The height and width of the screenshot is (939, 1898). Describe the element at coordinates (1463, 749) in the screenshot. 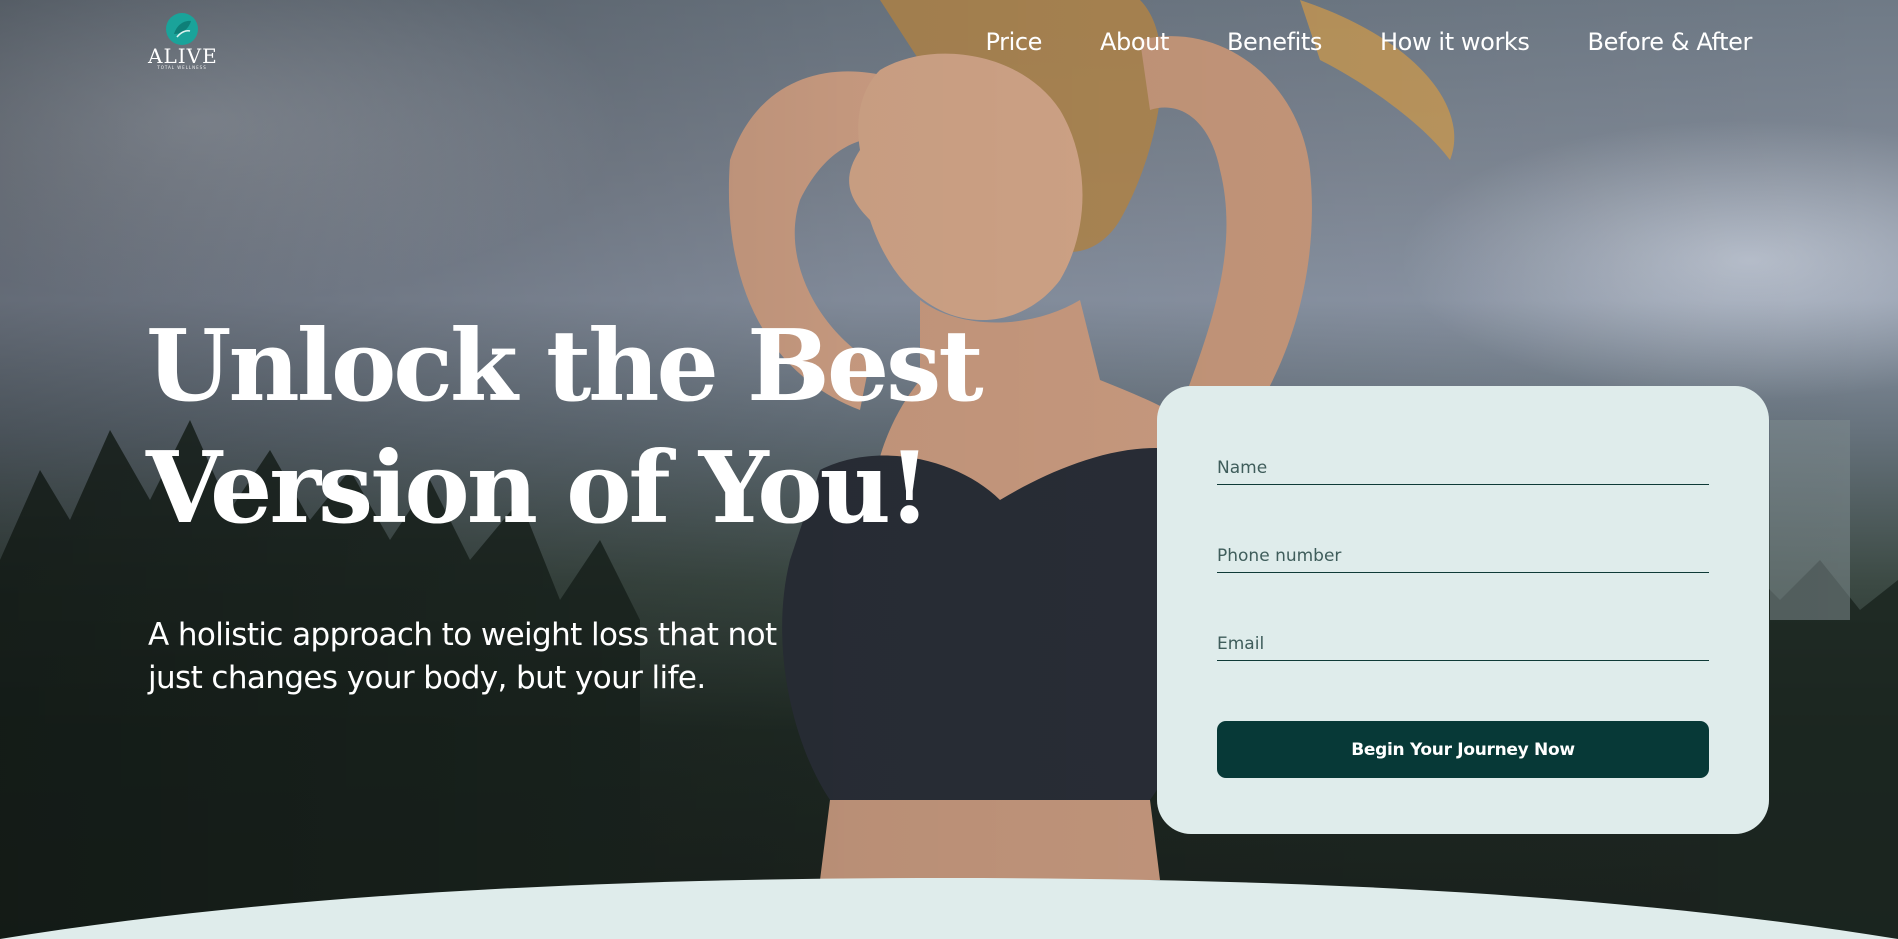

I see `begin-journey-button: Begin Your Journey Now` at that location.